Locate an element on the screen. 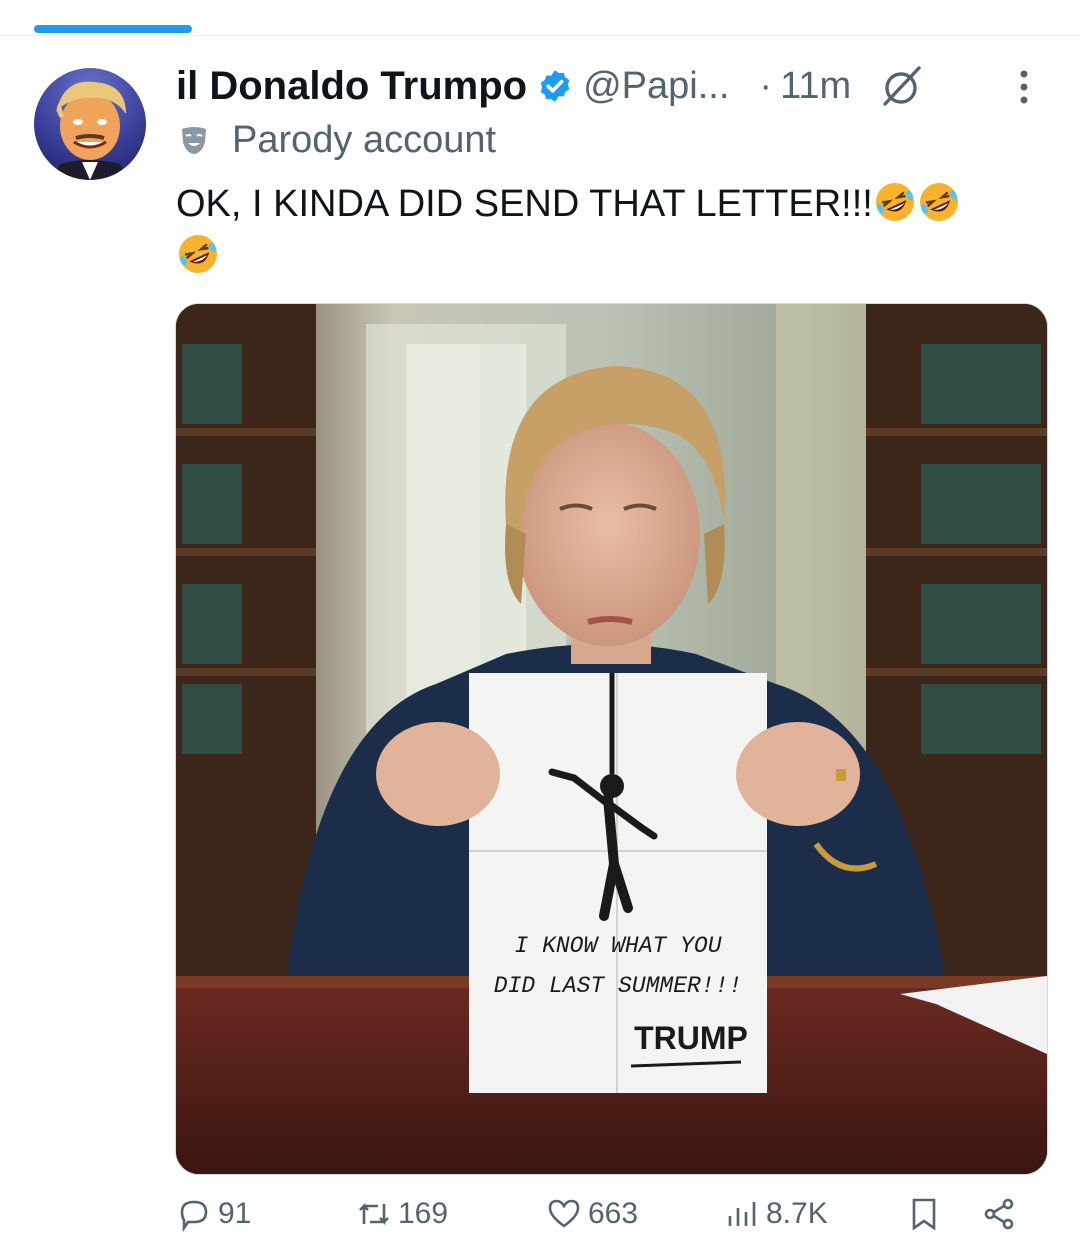  tweet-body: OK, I KINDA DID SEND THAT LETTER!!! is located at coordinates (524, 204).